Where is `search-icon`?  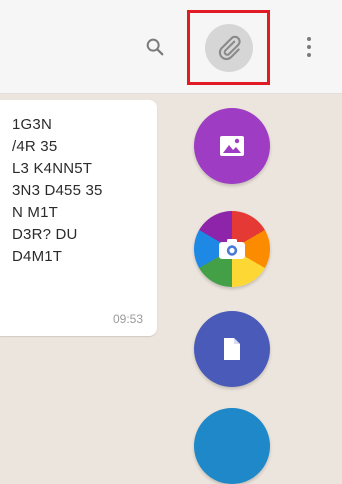 search-icon is located at coordinates (155, 47).